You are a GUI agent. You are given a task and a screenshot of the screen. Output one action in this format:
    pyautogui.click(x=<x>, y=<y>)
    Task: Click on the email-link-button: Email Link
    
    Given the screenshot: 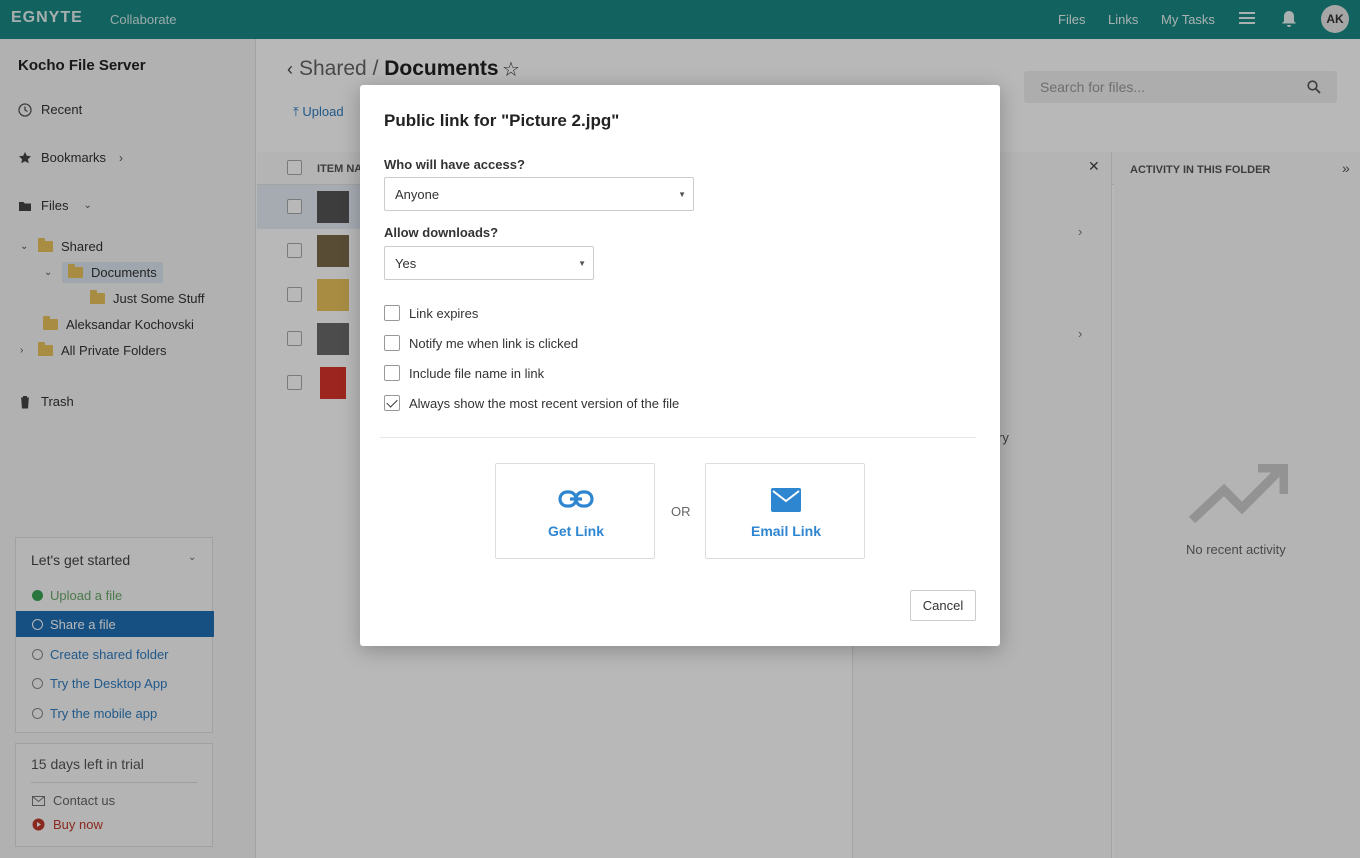 What is the action you would take?
    pyautogui.click(x=785, y=511)
    